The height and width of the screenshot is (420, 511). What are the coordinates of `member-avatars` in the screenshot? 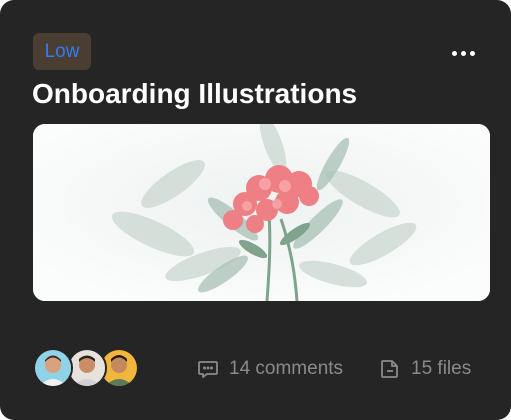 It's located at (88, 368).